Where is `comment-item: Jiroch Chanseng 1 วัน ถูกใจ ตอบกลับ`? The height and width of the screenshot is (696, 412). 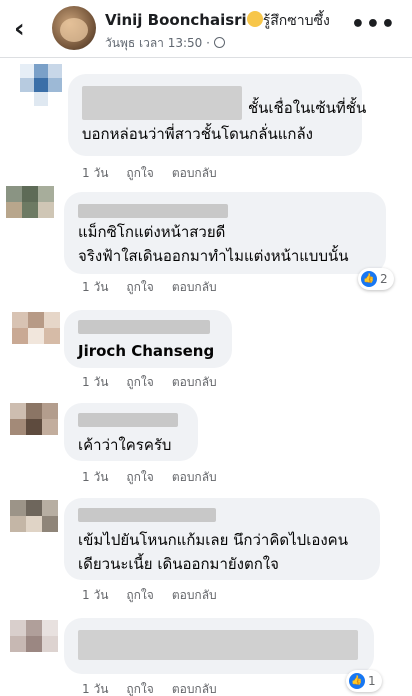 comment-item: Jiroch Chanseng 1 วัน ถูกใจ ตอบกลับ is located at coordinates (206, 347).